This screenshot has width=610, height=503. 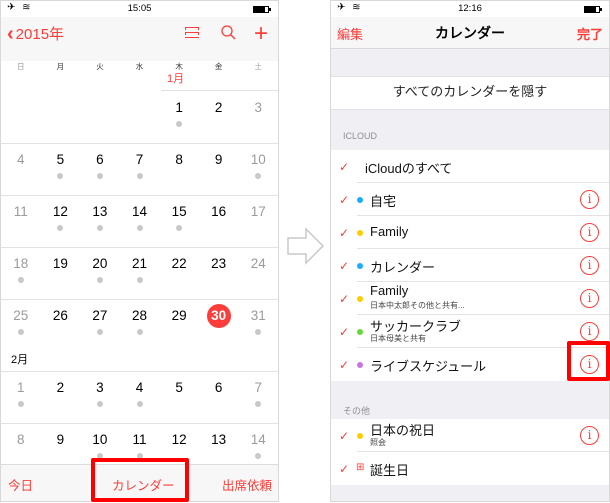 What do you see at coordinates (258, 273) in the screenshot?
I see `day-cell: 24` at bounding box center [258, 273].